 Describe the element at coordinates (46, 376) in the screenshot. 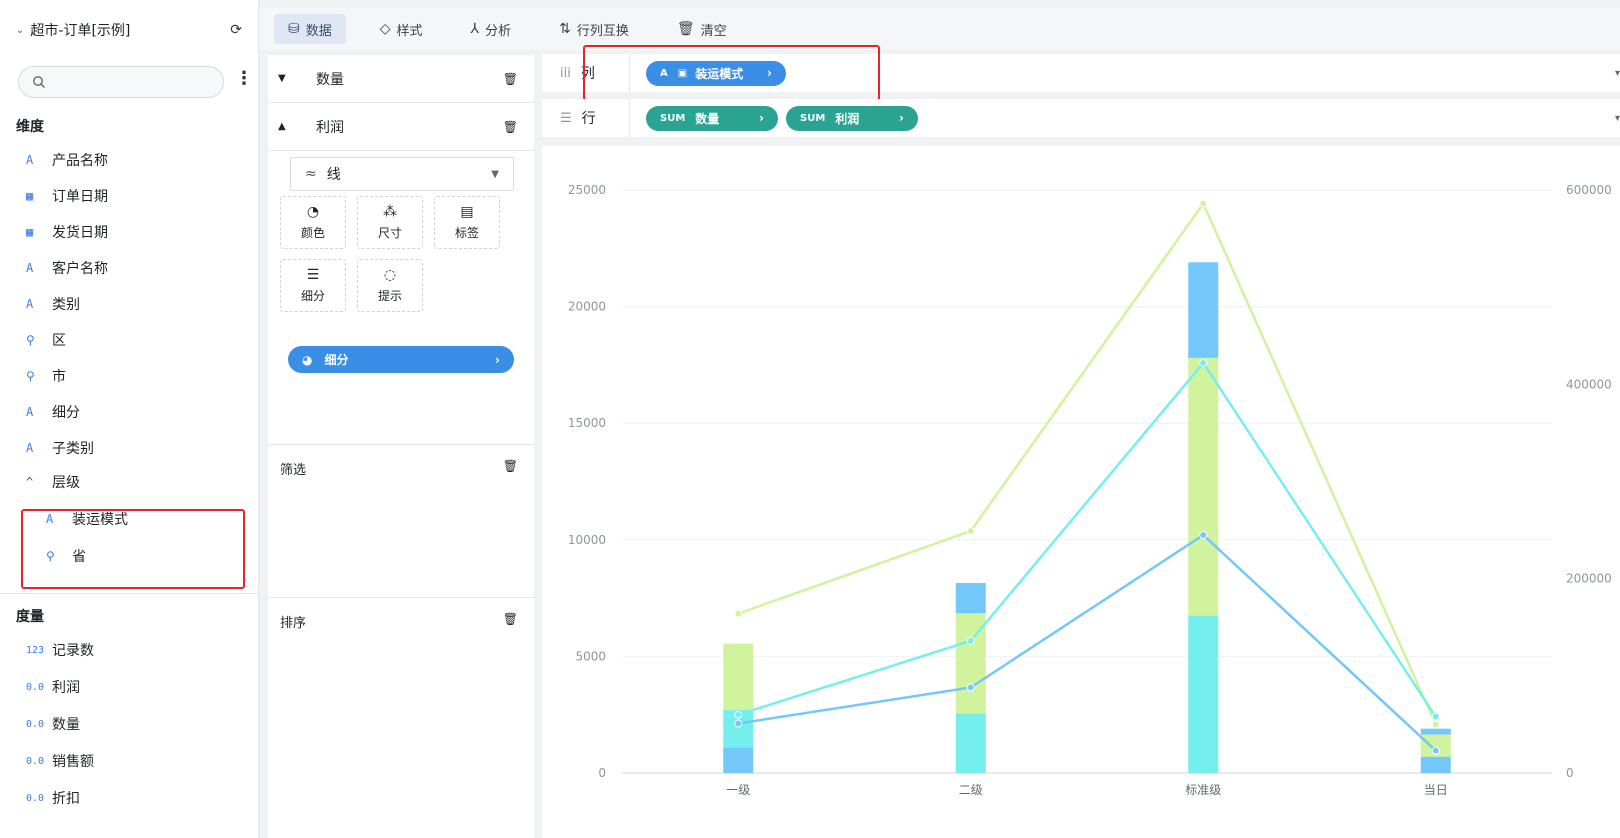

I see `field-dimension: ⚲ 市` at that location.